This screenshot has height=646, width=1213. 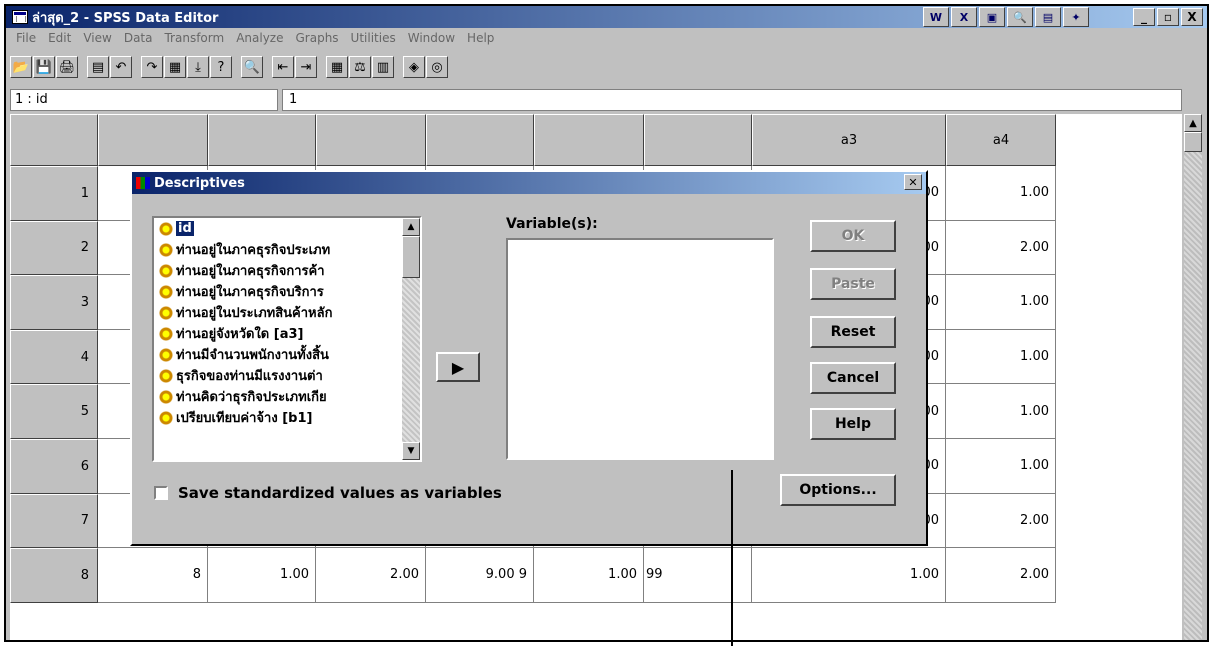 What do you see at coordinates (1168, 17) in the screenshot?
I see `restore-button: ▫` at bounding box center [1168, 17].